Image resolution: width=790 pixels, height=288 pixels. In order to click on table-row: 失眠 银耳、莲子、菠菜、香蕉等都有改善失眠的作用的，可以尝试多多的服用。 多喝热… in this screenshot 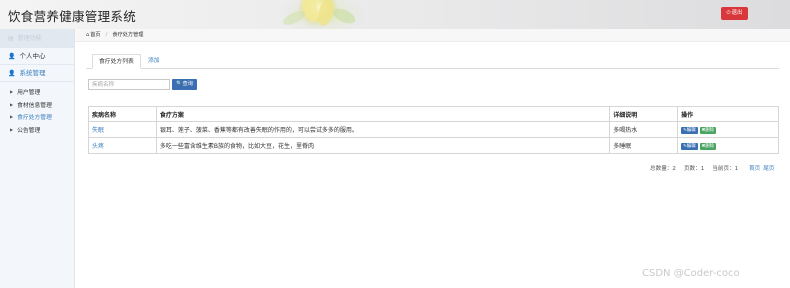, I will do `click(433, 129)`.